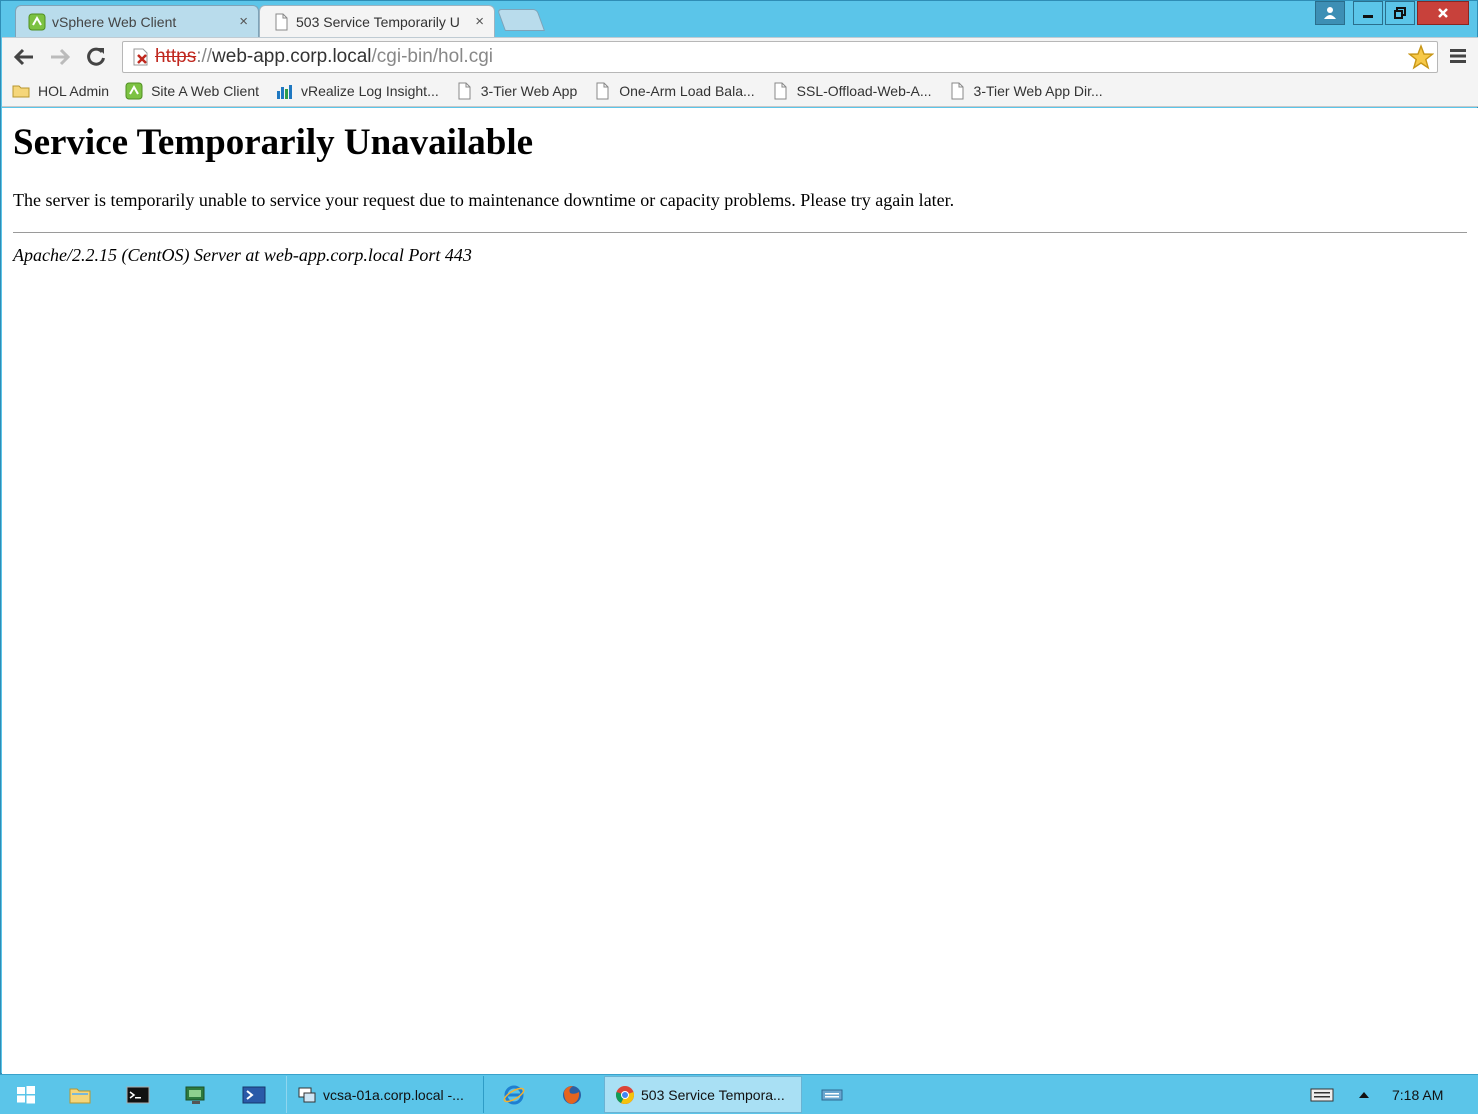  I want to click on taskbar-server-manager, so click(196, 1095).